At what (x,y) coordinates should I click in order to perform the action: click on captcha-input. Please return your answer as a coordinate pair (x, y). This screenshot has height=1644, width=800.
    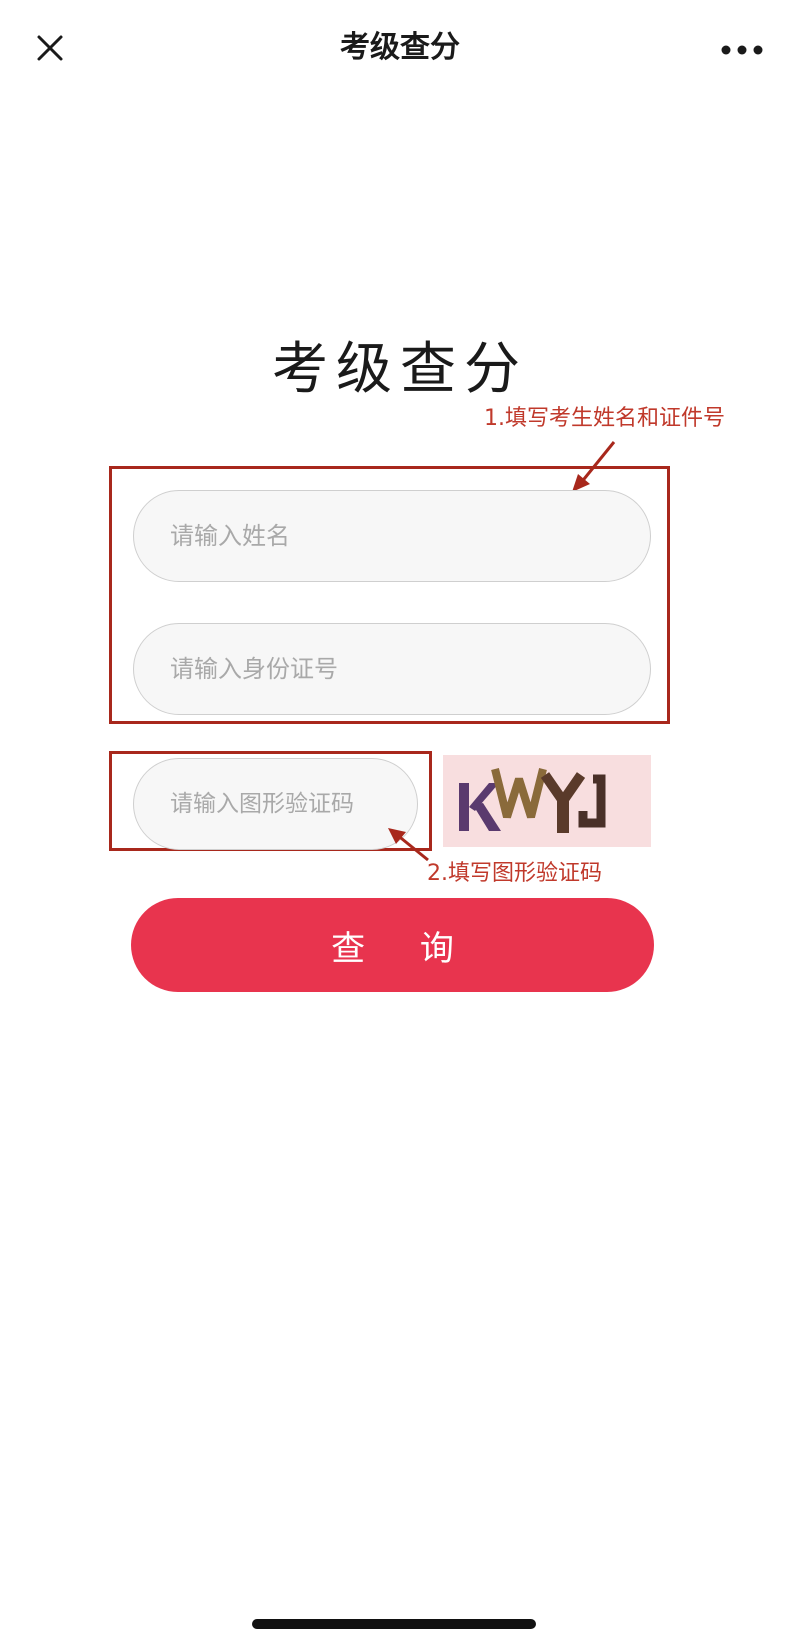
    Looking at the image, I should click on (275, 804).